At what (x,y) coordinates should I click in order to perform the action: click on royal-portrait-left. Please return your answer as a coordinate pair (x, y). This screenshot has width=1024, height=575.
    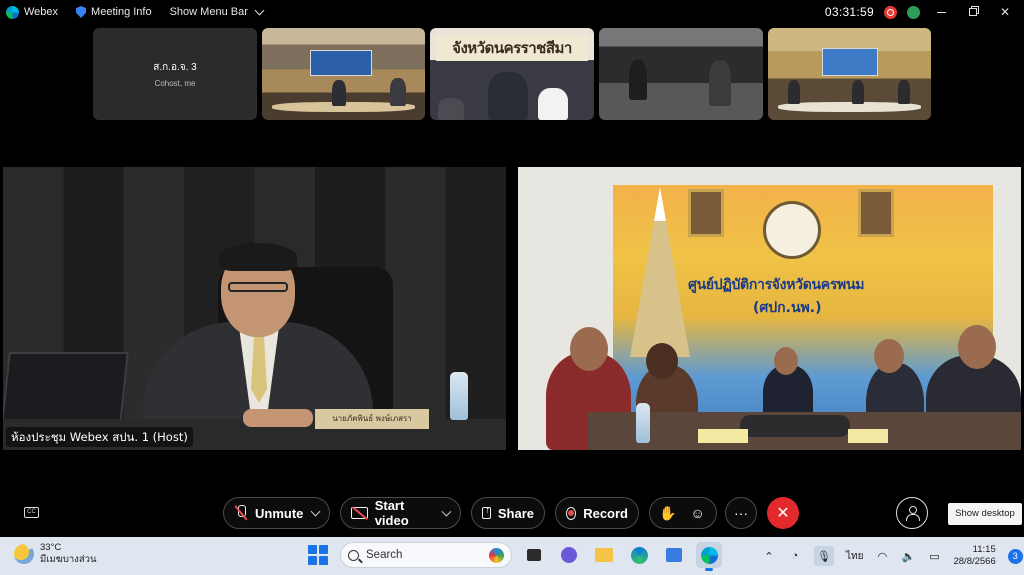
    Looking at the image, I should click on (706, 213).